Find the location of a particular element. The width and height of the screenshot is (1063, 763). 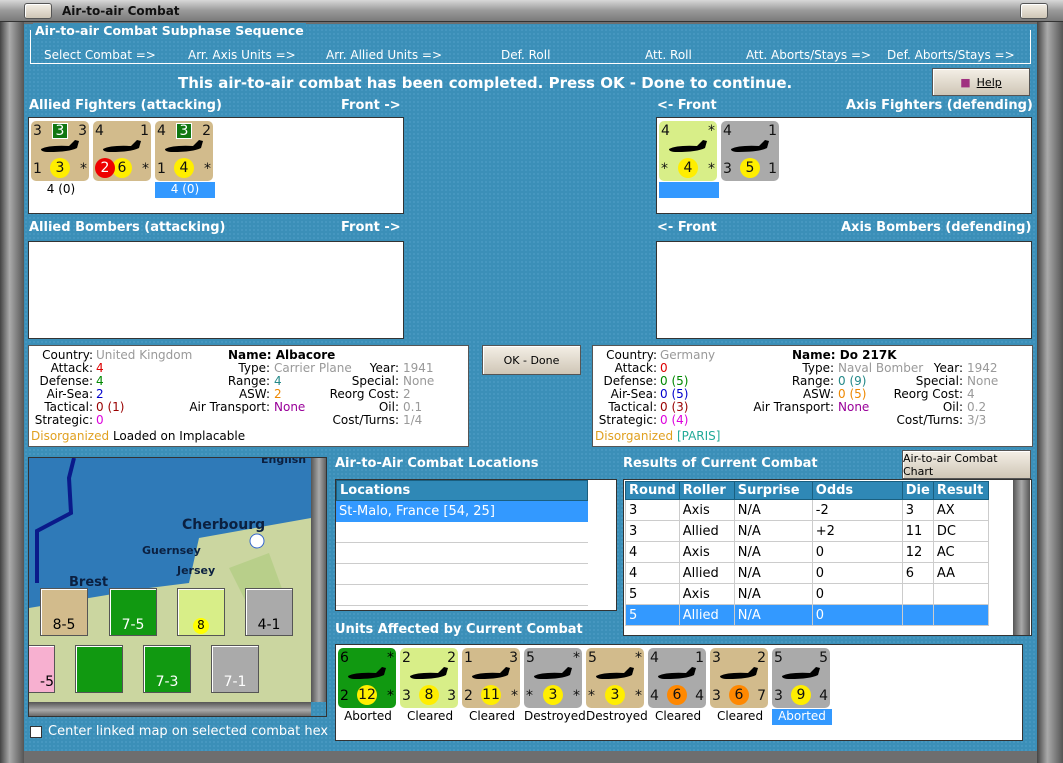

counter-bl: 2 is located at coordinates (468, 696).